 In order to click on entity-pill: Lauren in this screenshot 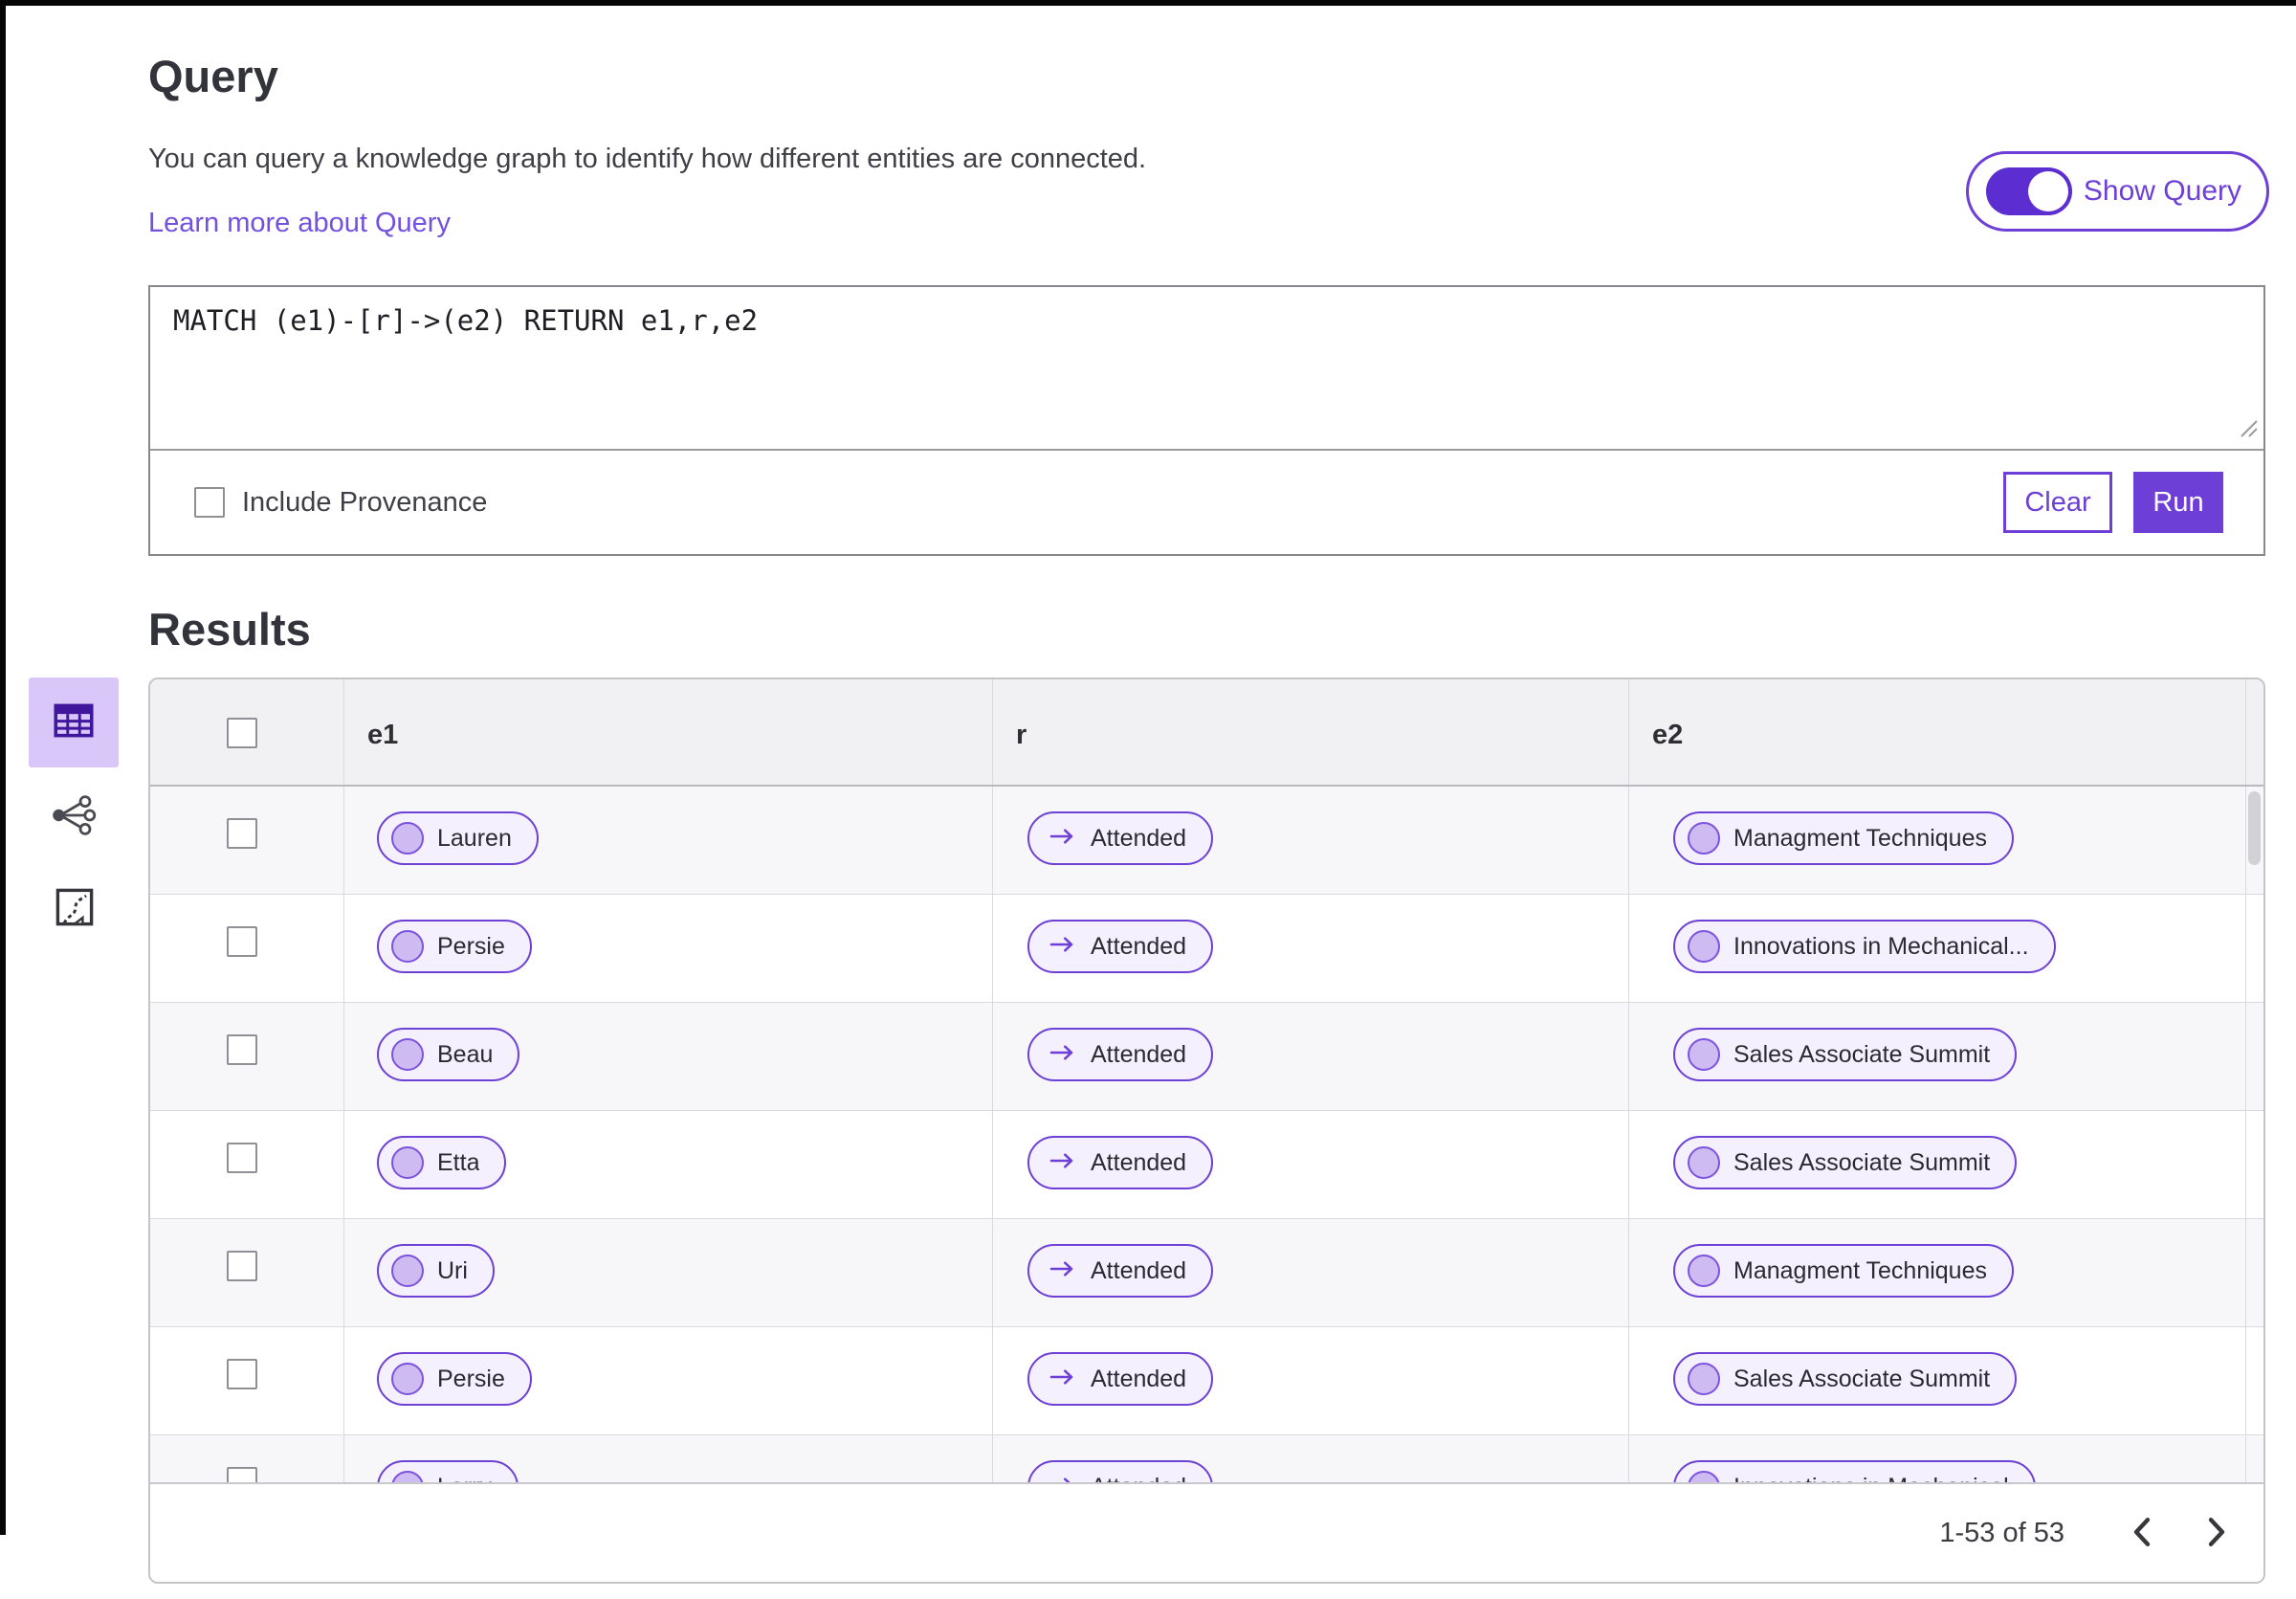, I will do `click(458, 838)`.